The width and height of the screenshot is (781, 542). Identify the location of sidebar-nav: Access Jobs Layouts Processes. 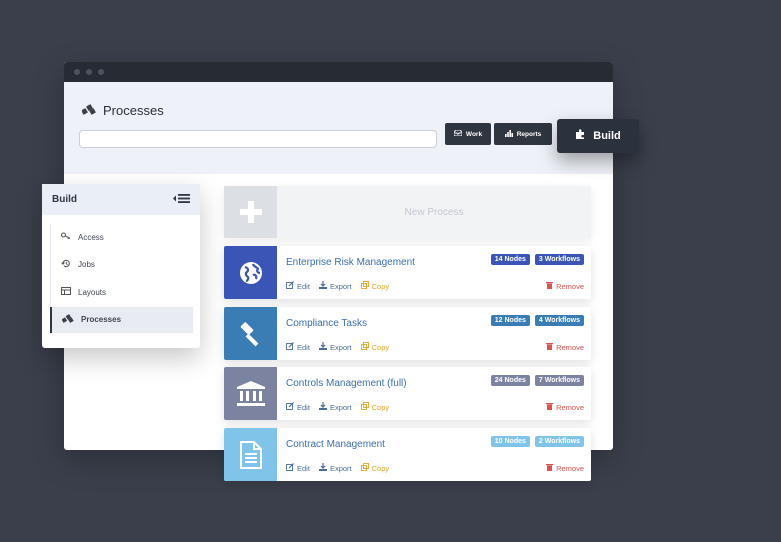
(121, 279).